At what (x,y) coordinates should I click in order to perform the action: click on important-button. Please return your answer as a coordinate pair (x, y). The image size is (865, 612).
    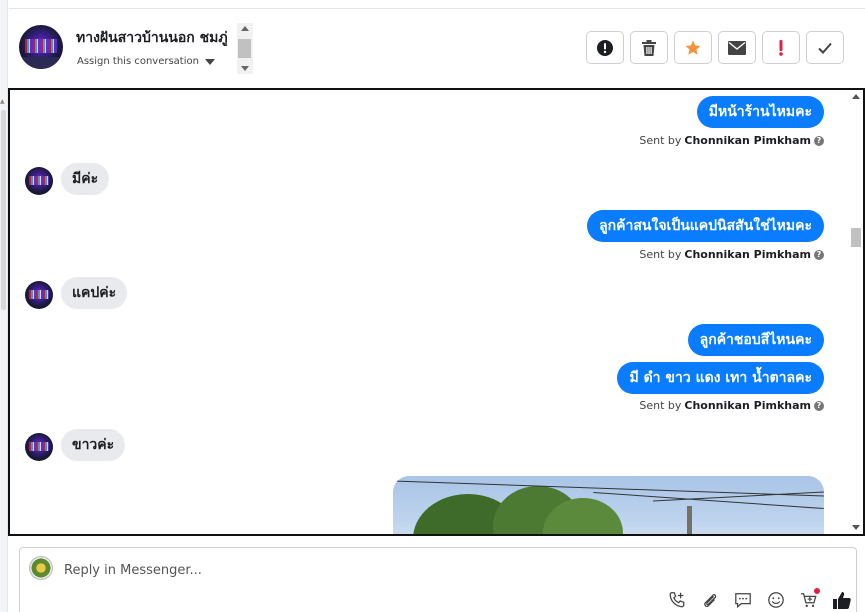
    Looking at the image, I should click on (781, 47).